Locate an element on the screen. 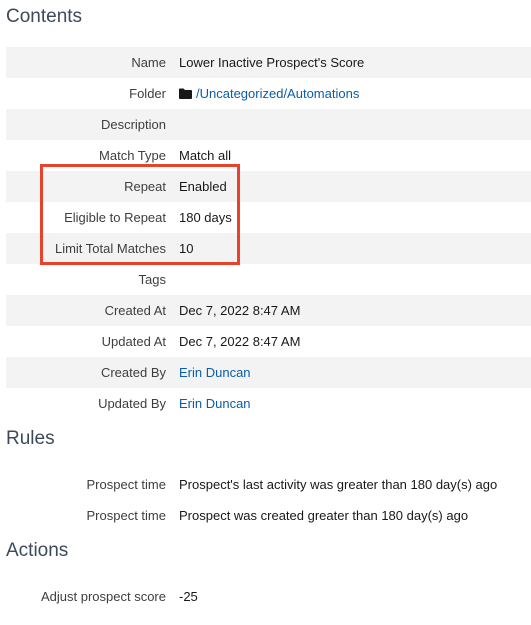 This screenshot has height=625, width=531. contents-heading: Contents is located at coordinates (44, 16).